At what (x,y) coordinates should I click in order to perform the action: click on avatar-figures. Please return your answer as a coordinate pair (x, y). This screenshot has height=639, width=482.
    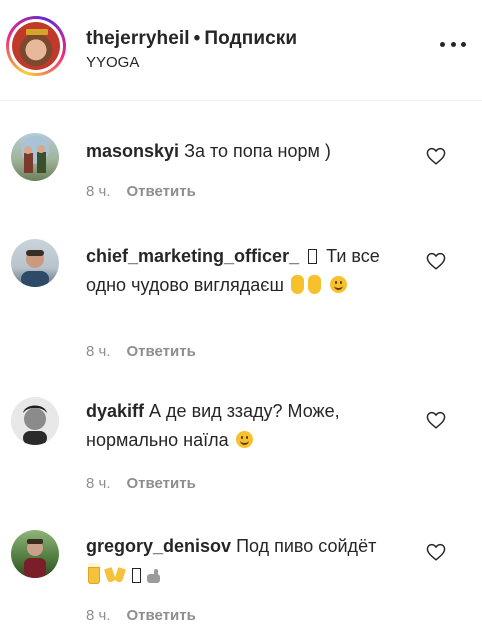
    Looking at the image, I should click on (35, 159).